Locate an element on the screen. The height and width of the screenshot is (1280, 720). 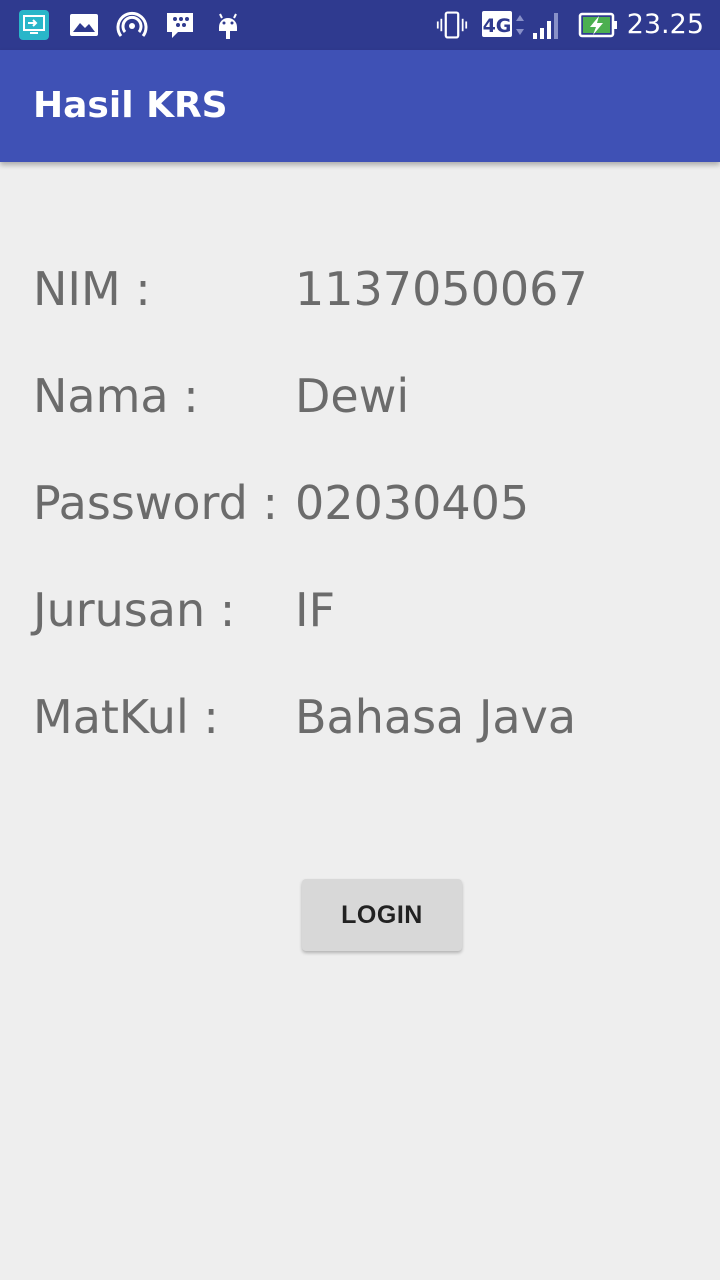
login-button: LOGIN is located at coordinates (382, 915).